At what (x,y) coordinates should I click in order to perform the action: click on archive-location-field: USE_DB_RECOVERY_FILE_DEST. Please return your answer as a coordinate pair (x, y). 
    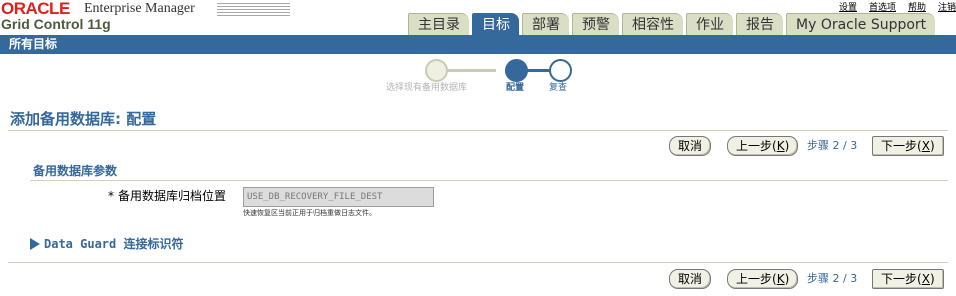
    Looking at the image, I should click on (338, 197).